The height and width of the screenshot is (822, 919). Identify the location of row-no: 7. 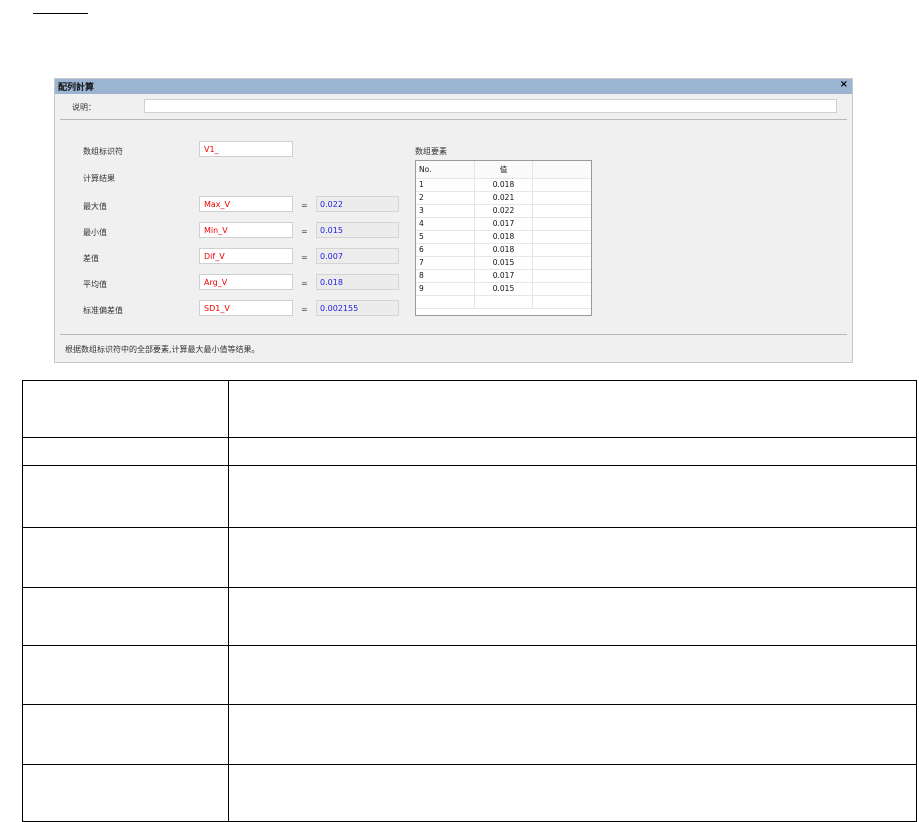
(445, 263).